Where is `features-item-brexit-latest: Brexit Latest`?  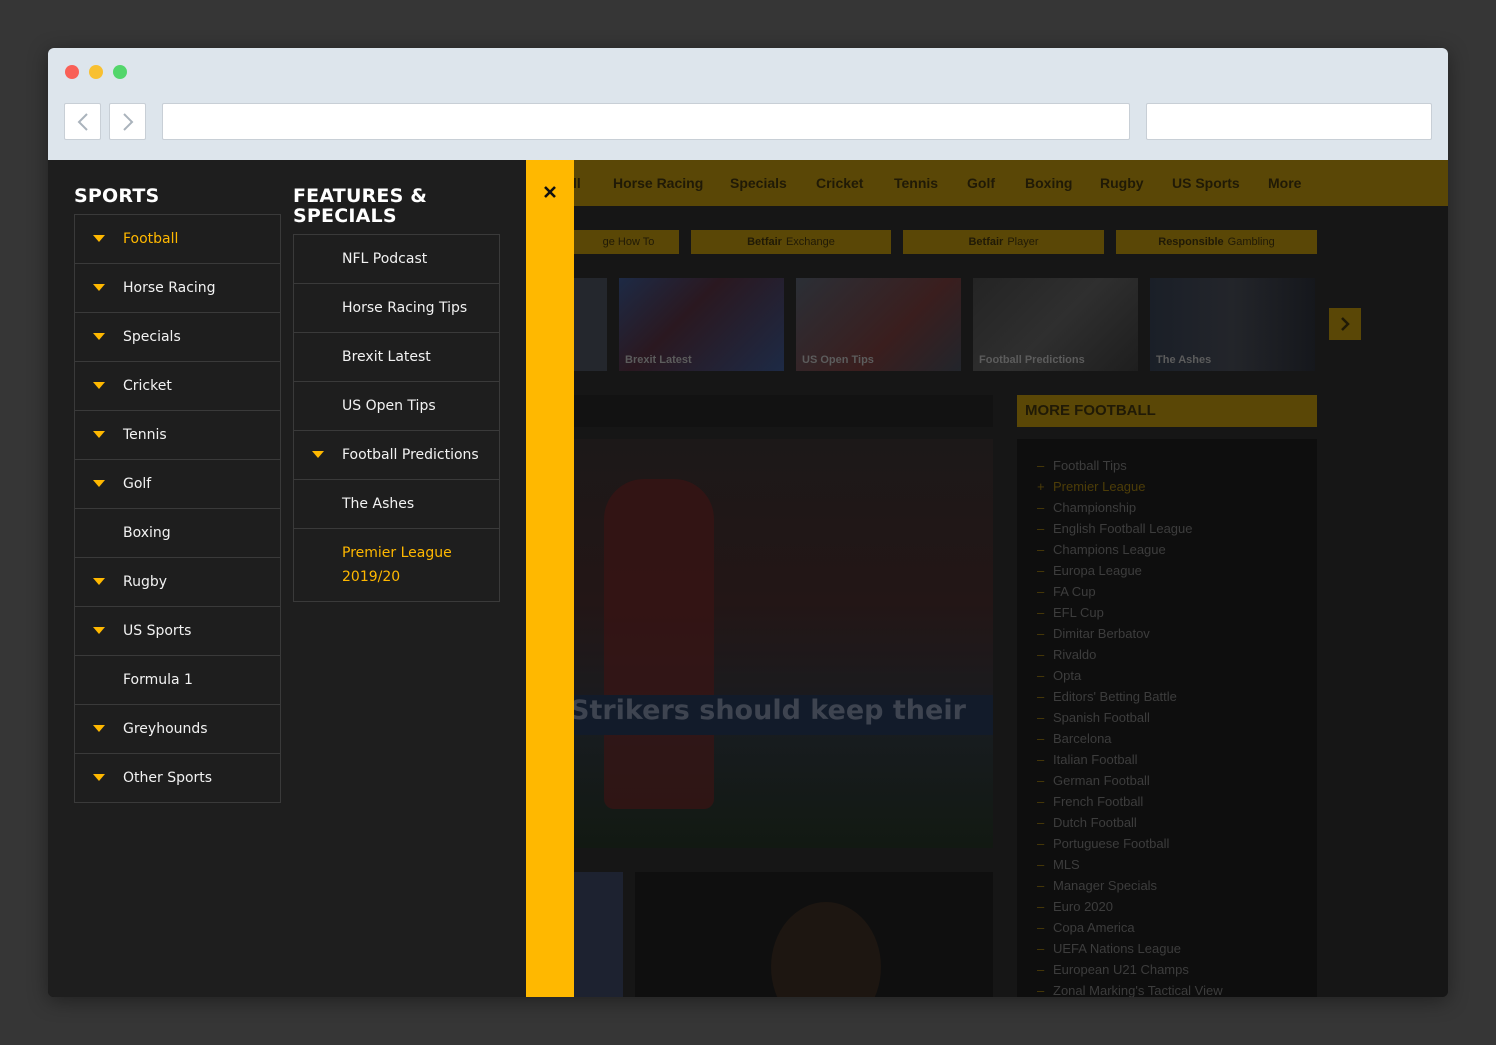 features-item-brexit-latest: Brexit Latest is located at coordinates (396, 357).